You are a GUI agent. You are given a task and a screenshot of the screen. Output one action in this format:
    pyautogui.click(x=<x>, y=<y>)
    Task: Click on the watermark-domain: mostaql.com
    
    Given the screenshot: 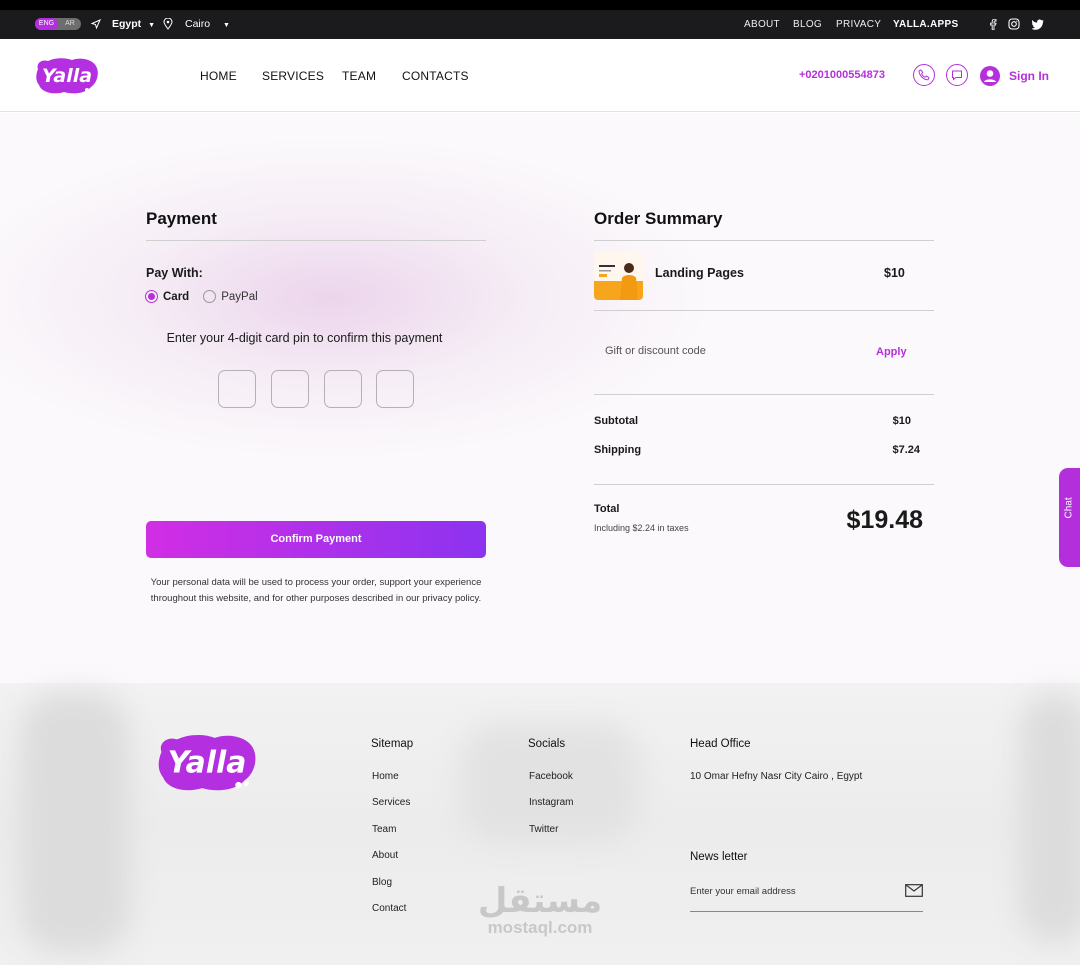 What is the action you would take?
    pyautogui.click(x=540, y=927)
    